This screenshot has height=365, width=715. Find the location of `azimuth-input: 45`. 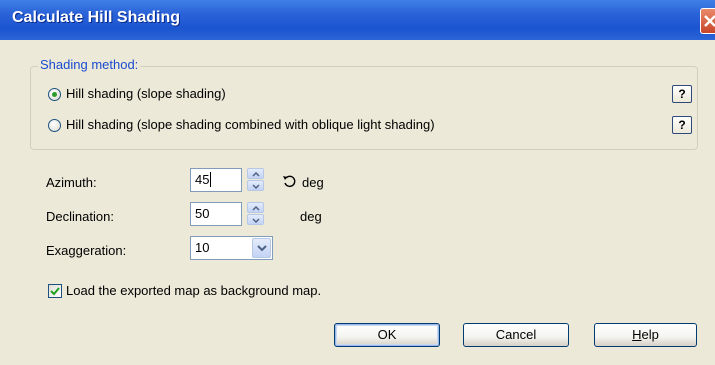

azimuth-input: 45 is located at coordinates (216, 180).